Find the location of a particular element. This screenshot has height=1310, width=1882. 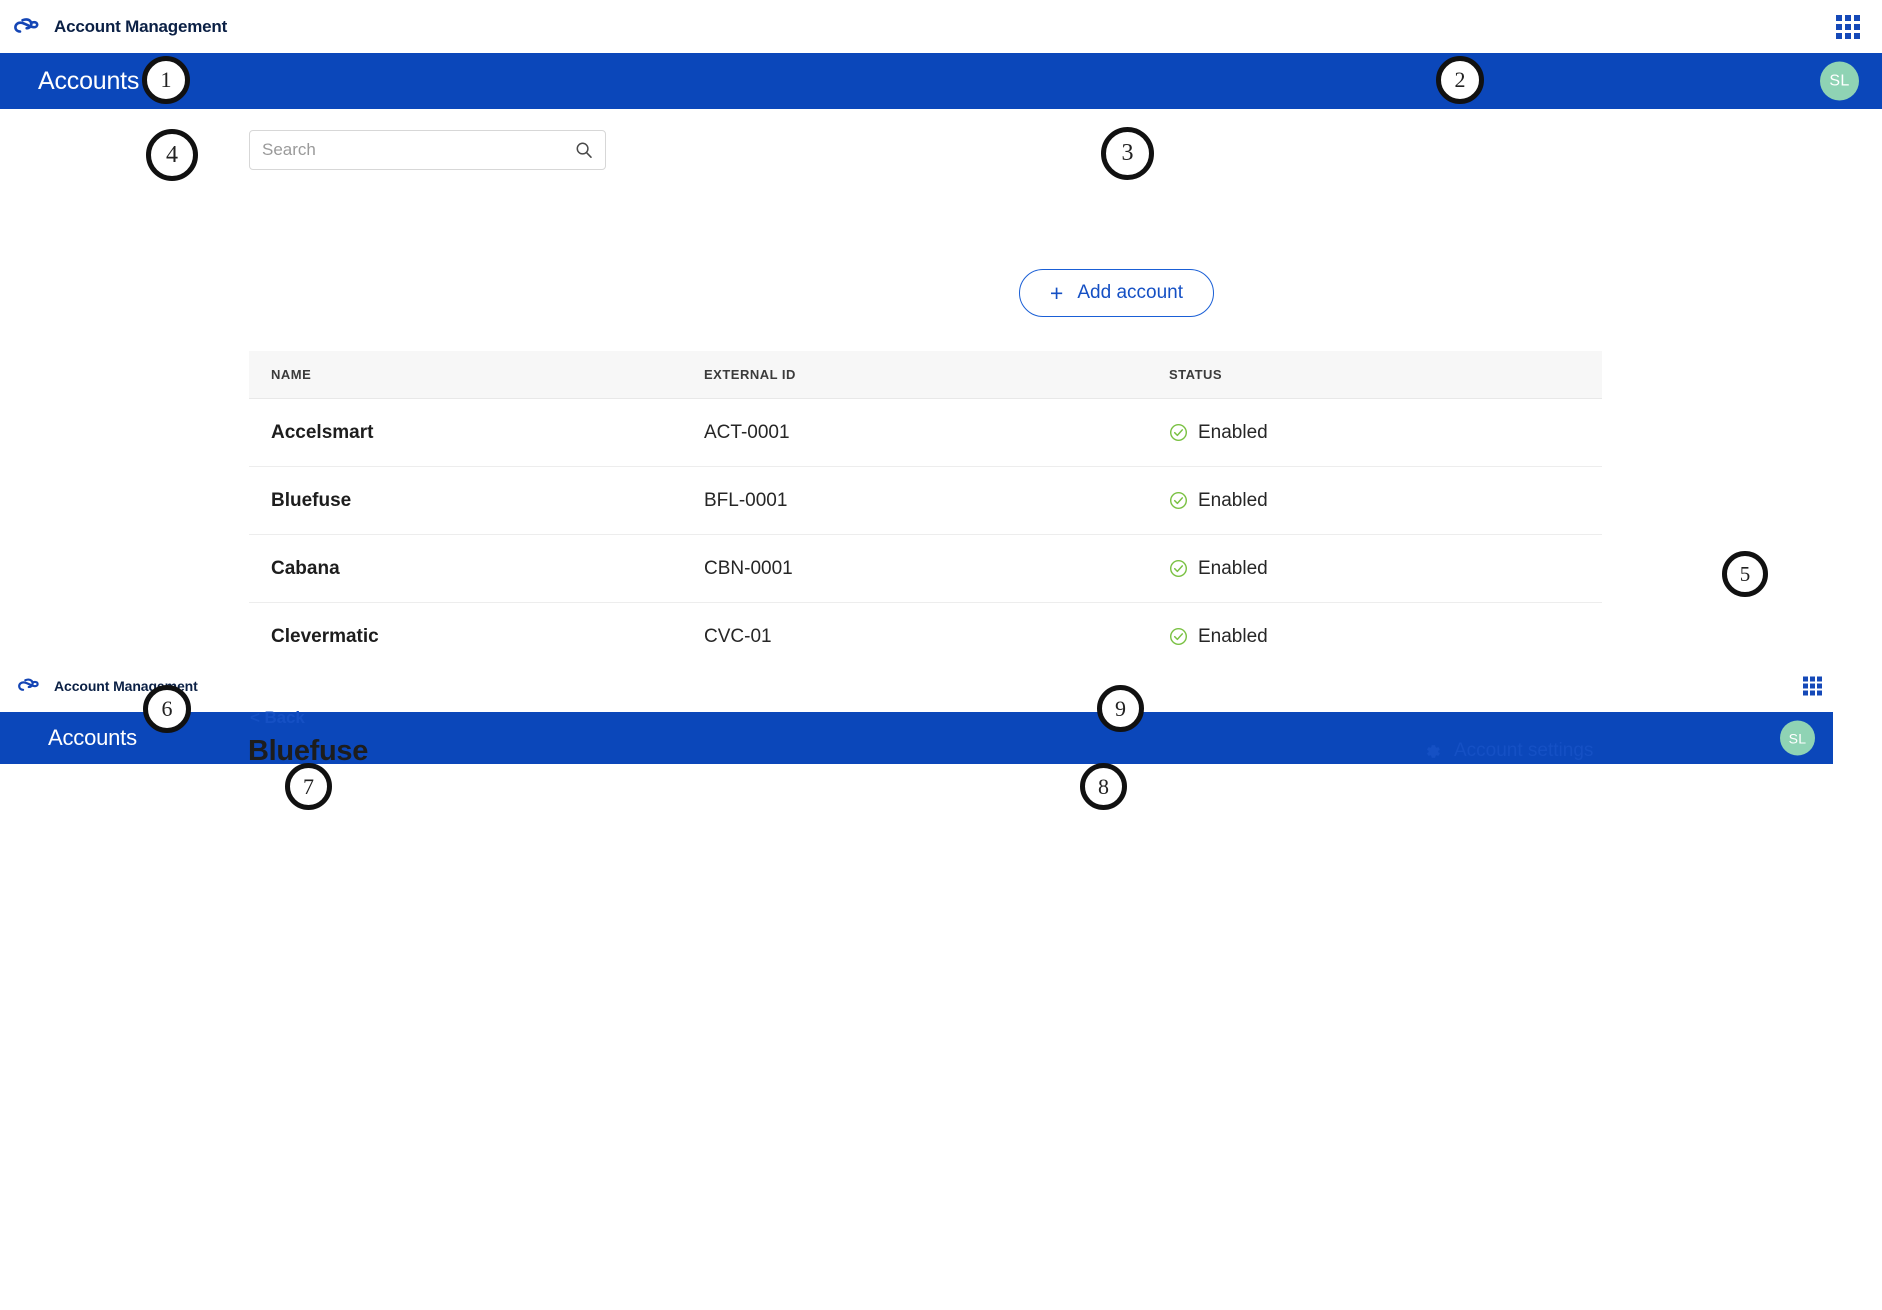

callout-badge-1: 1 is located at coordinates (166, 80).